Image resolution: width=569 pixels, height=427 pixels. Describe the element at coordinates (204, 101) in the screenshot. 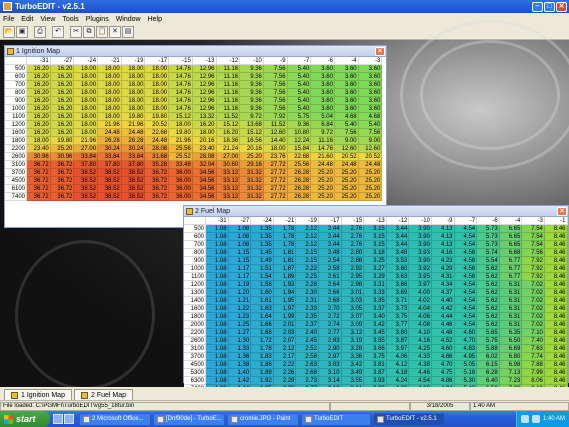

I see `map-cell: 12.96` at that location.